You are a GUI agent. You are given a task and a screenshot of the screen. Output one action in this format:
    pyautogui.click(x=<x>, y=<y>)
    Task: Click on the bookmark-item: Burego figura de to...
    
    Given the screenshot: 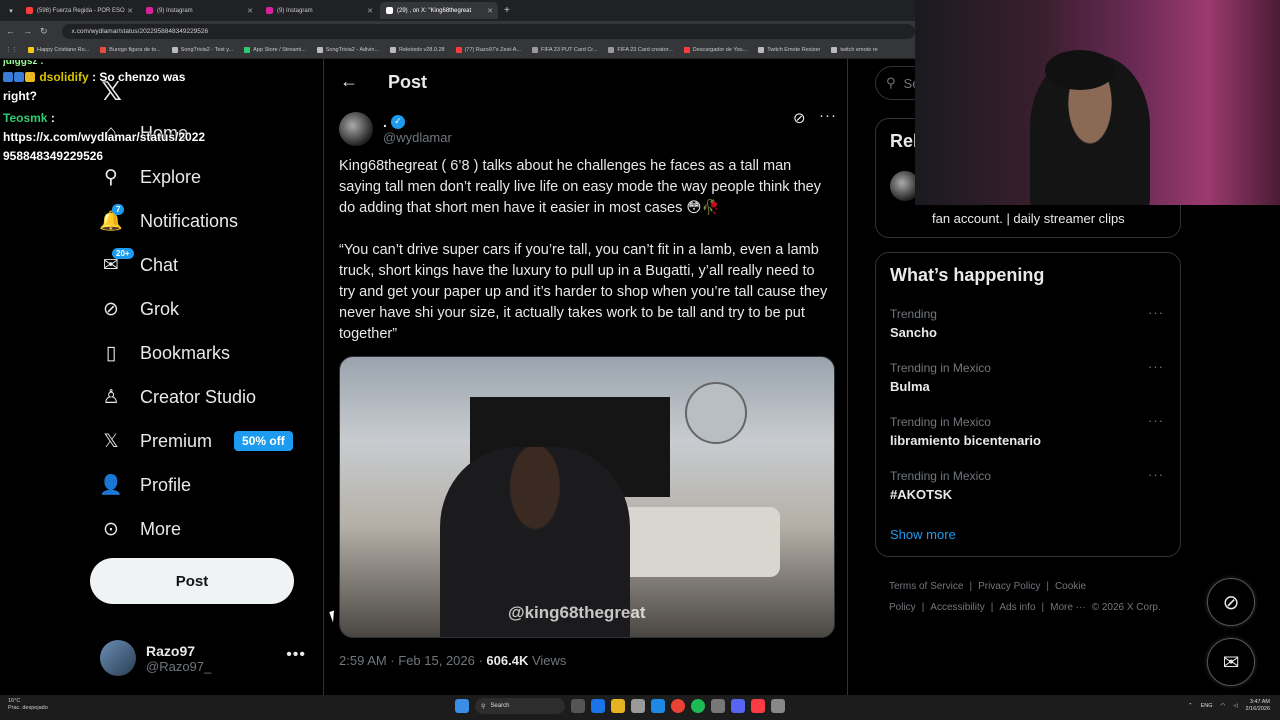 What is the action you would take?
    pyautogui.click(x=130, y=49)
    